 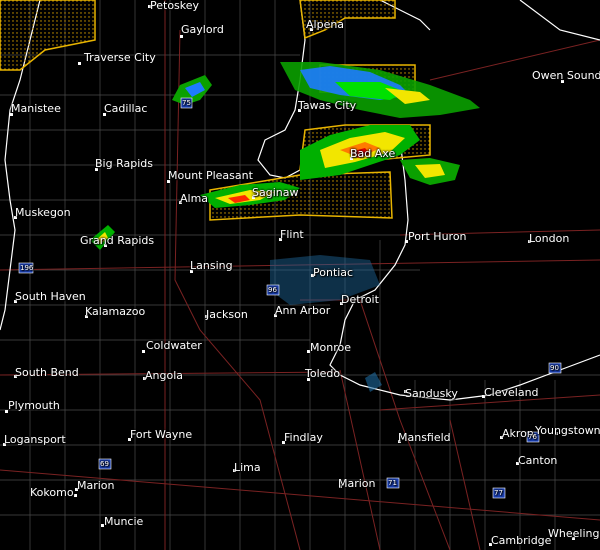 What do you see at coordinates (117, 240) in the screenshot?
I see `city-label: Grand Rapids` at bounding box center [117, 240].